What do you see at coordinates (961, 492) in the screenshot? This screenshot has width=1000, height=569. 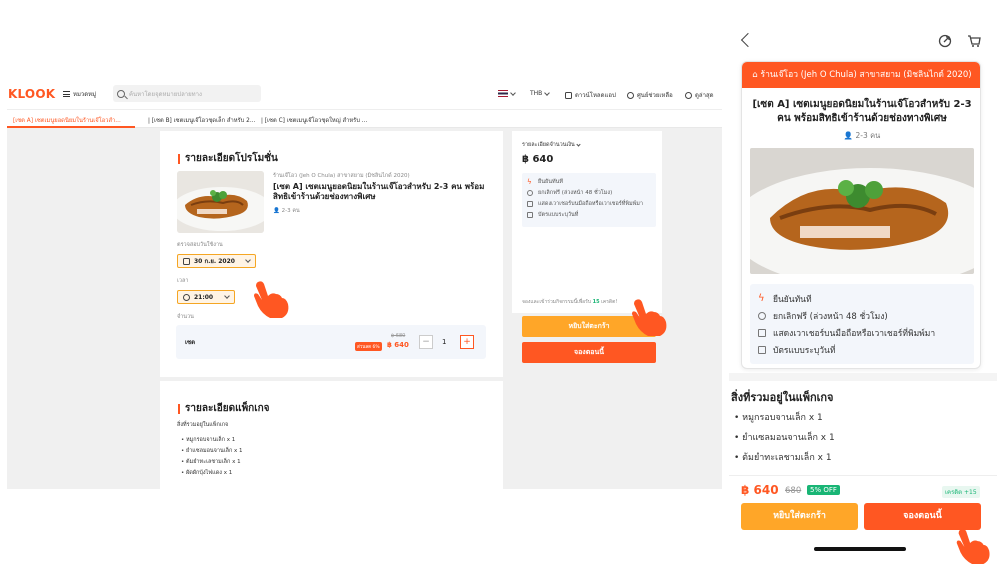 I see `credits-badge: เครดิต +15` at bounding box center [961, 492].